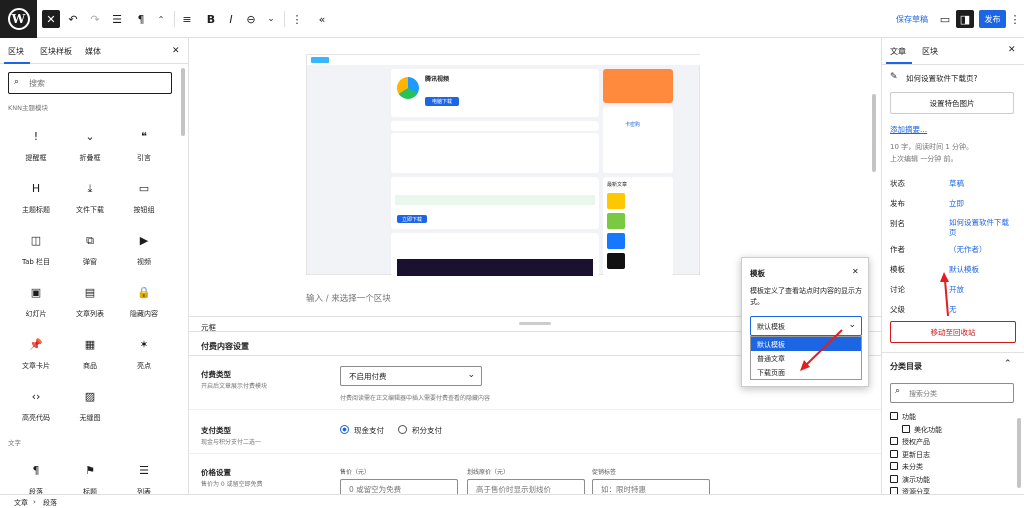 The width and height of the screenshot is (1024, 508). Describe the element at coordinates (512, 501) in the screenshot. I see `breadcrumb: 文章 › 段落` at that location.